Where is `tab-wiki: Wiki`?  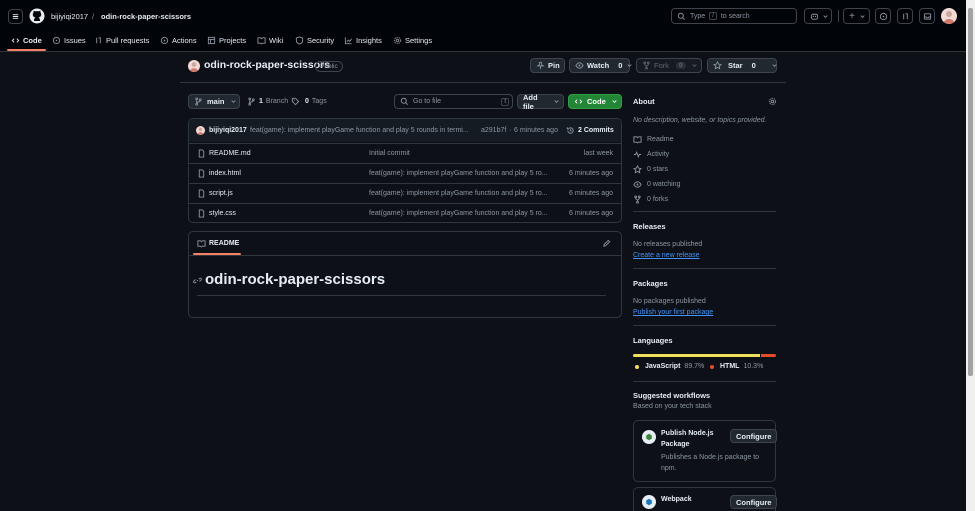 tab-wiki: Wiki is located at coordinates (270, 40).